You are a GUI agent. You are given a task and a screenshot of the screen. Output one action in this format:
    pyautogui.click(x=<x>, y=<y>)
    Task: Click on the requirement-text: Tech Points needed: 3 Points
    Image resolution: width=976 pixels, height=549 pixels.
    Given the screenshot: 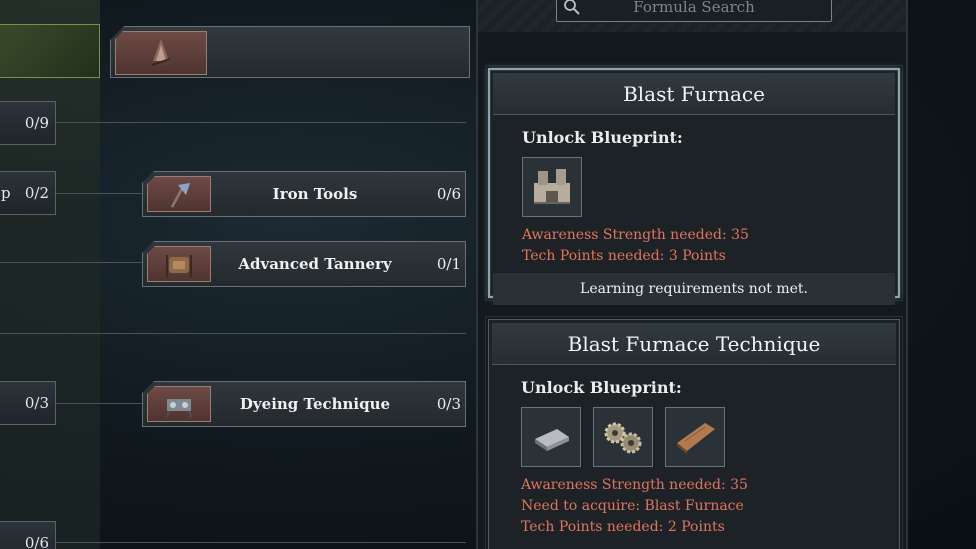 What is the action you would take?
    pyautogui.click(x=624, y=256)
    